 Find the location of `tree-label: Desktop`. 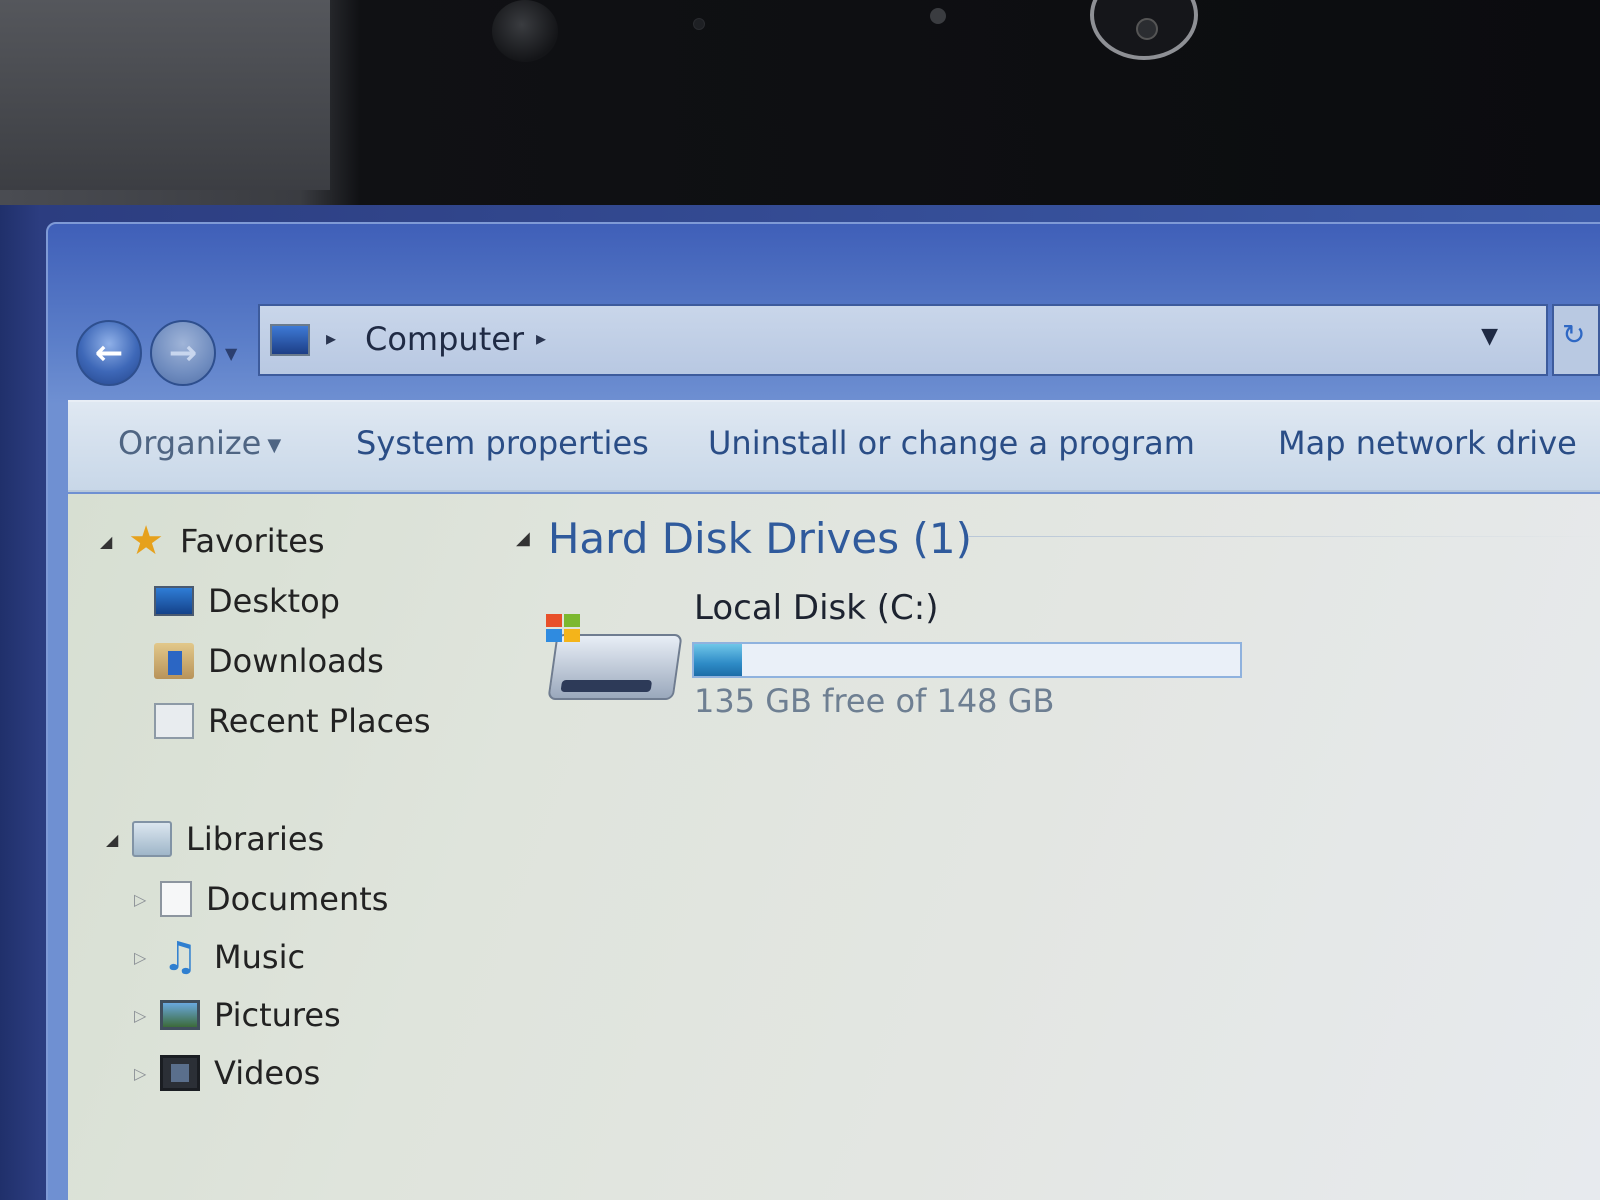

tree-label: Desktop is located at coordinates (274, 601).